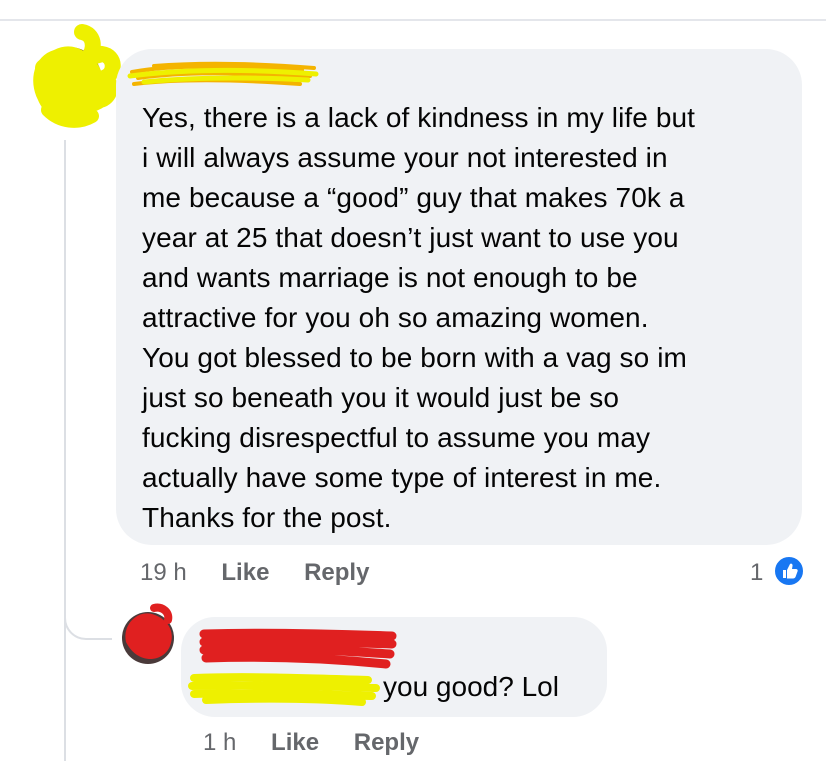 Image resolution: width=826 pixels, height=761 pixels. Describe the element at coordinates (298, 648) in the screenshot. I see `reply-author-redaction` at that location.